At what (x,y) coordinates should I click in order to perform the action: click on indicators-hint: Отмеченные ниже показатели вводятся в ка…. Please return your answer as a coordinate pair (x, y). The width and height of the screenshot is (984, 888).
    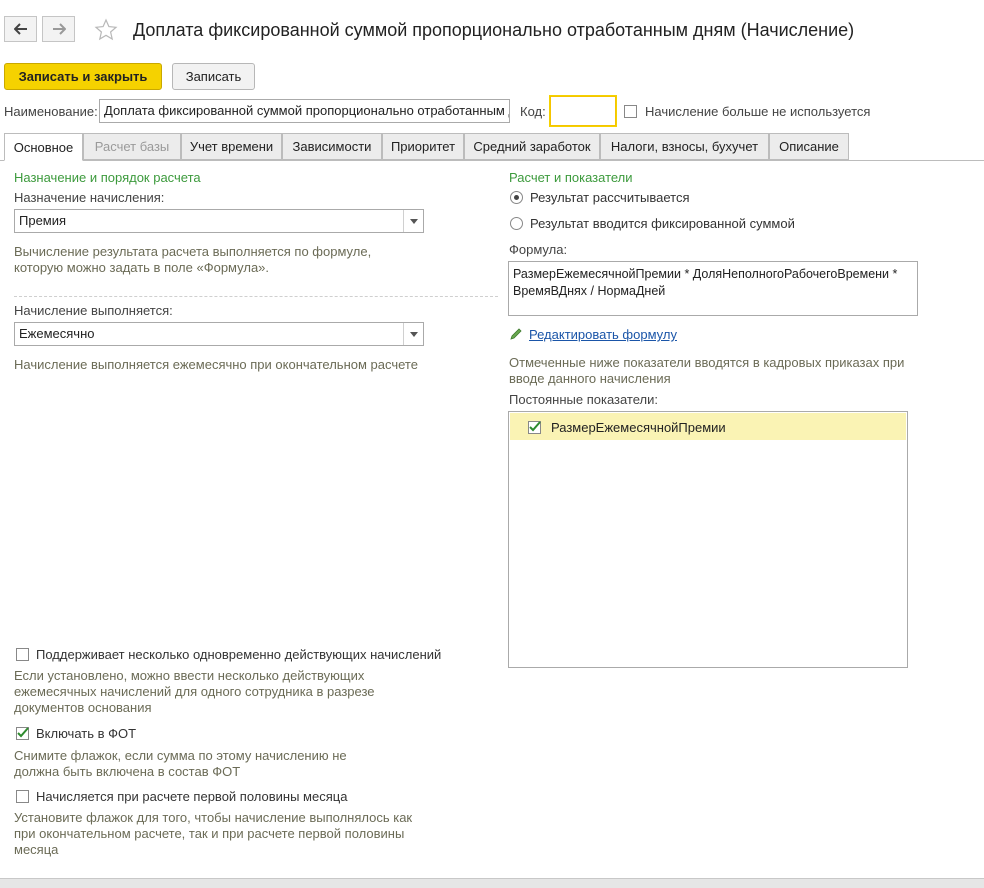
    Looking at the image, I should click on (707, 370).